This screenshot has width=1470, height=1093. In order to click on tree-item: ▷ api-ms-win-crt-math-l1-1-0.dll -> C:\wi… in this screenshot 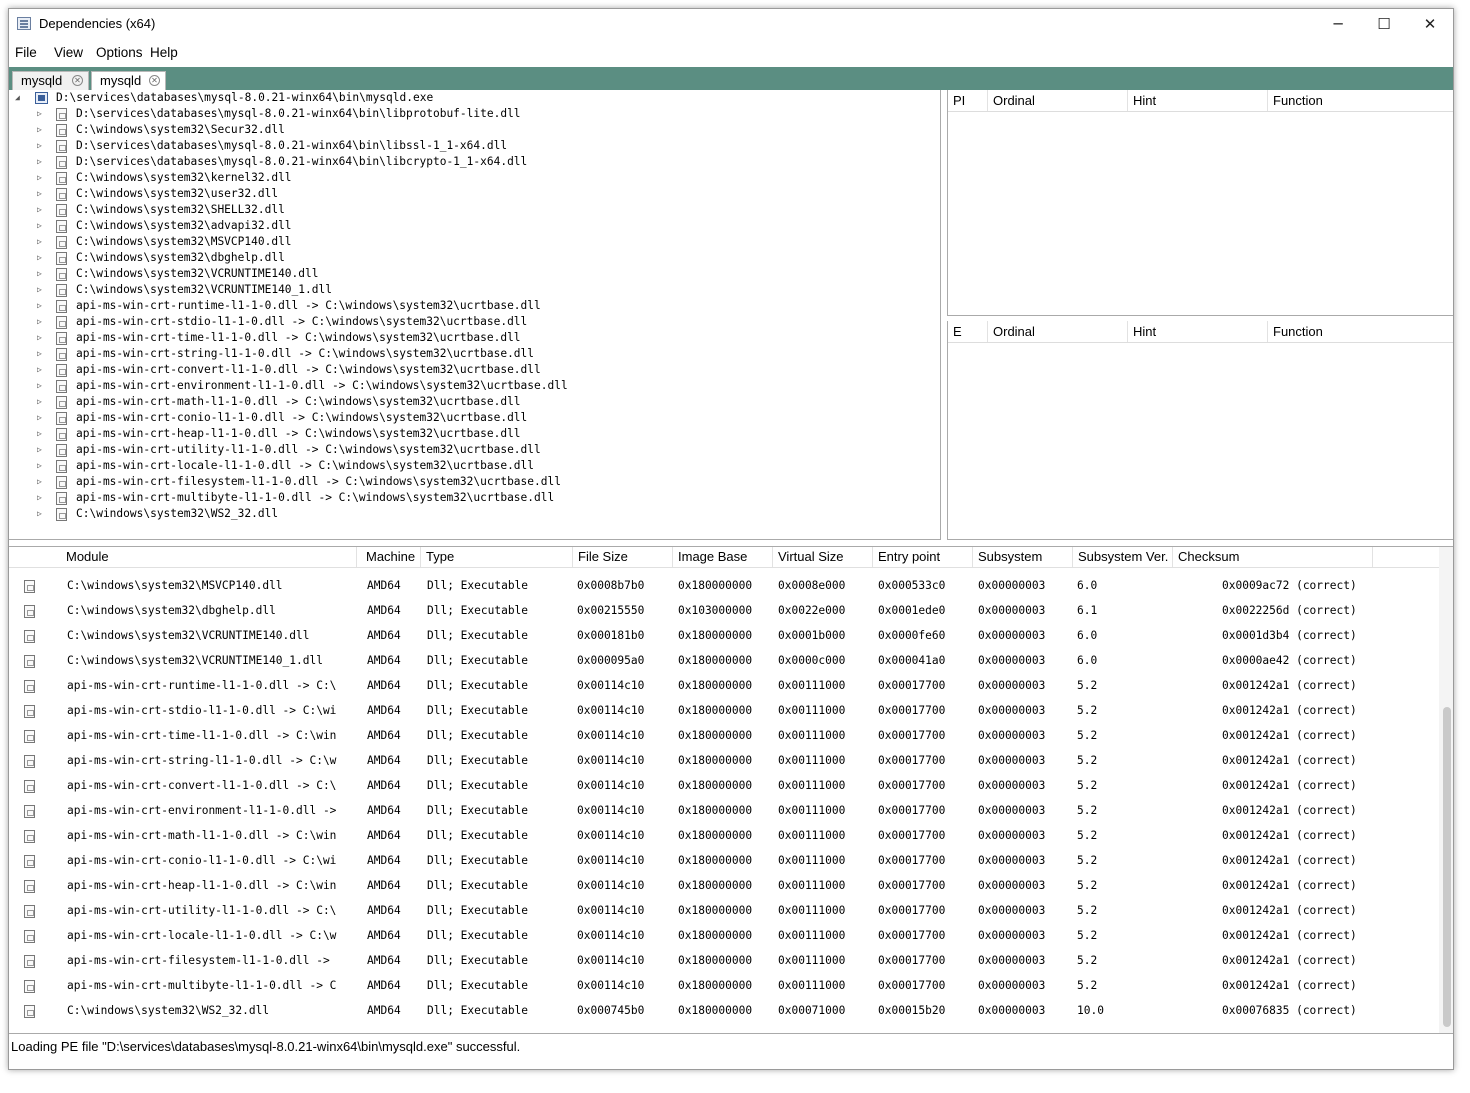, I will do `click(477, 403)`.